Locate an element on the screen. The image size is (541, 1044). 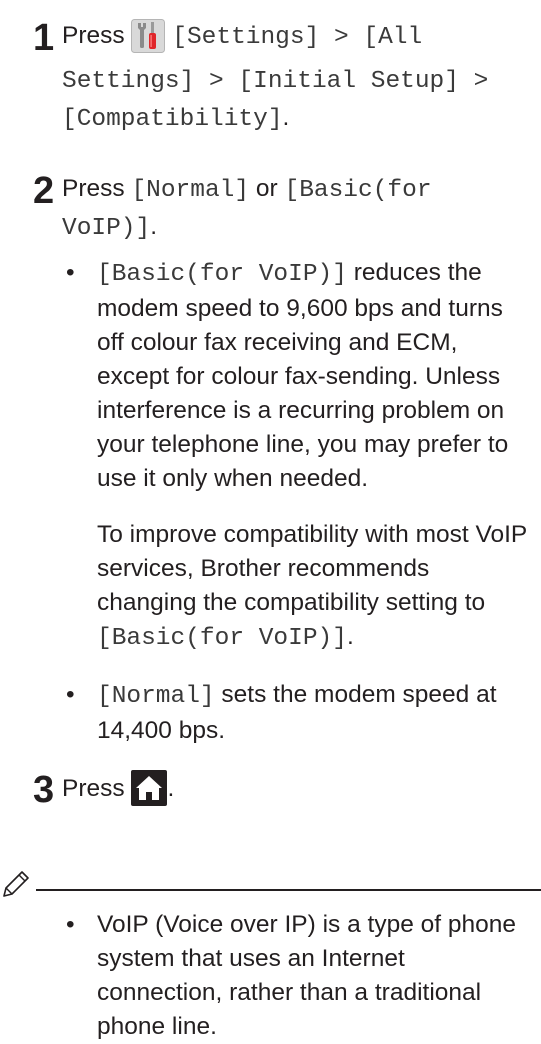
settings-path-3: [Compatibility] is located at coordinates (172, 119).